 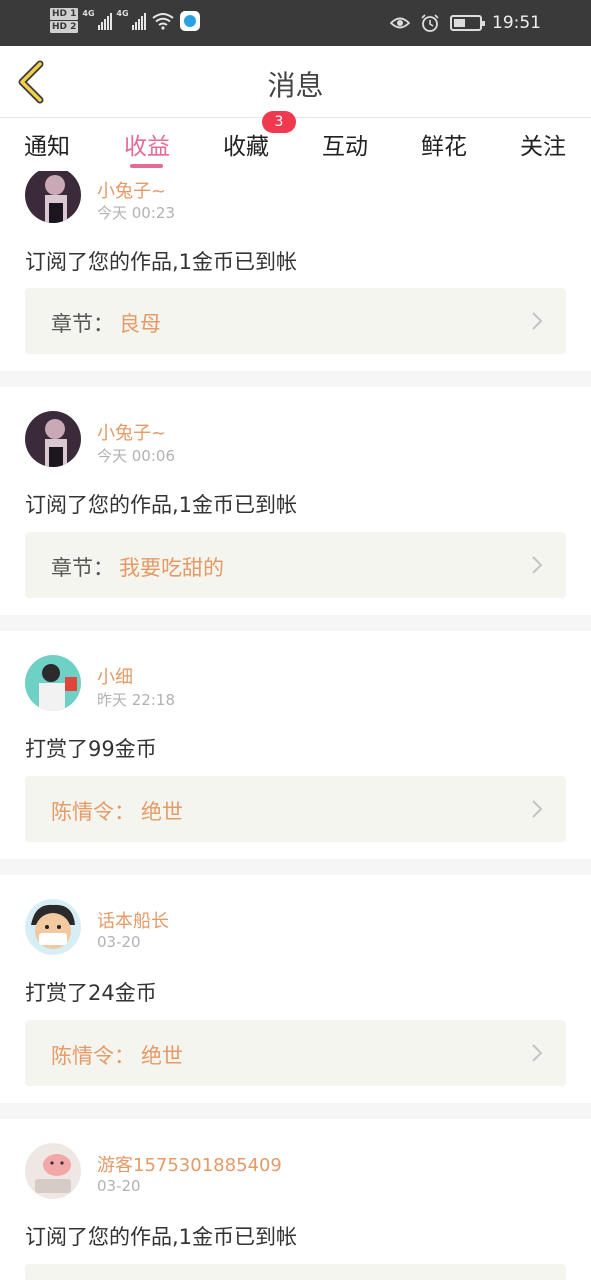 What do you see at coordinates (64, 14) in the screenshot?
I see `hd1-label: HD 1` at bounding box center [64, 14].